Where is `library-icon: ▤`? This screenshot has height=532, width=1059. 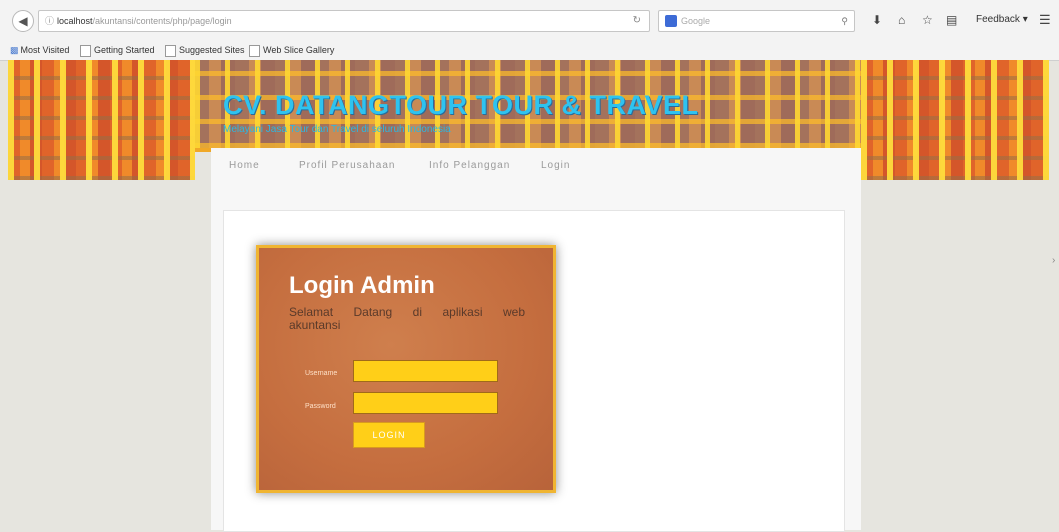 library-icon: ▤ is located at coordinates (951, 20).